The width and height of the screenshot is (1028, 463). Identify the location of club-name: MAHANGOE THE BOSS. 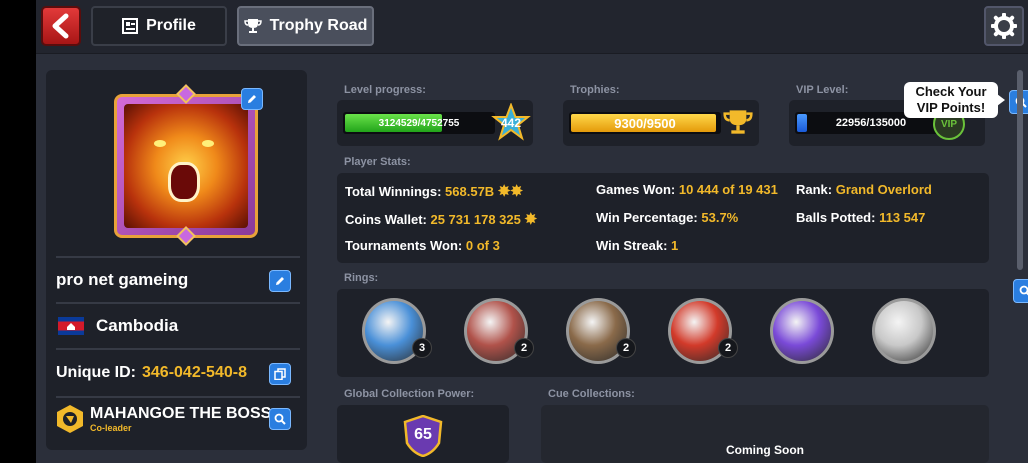
(181, 413).